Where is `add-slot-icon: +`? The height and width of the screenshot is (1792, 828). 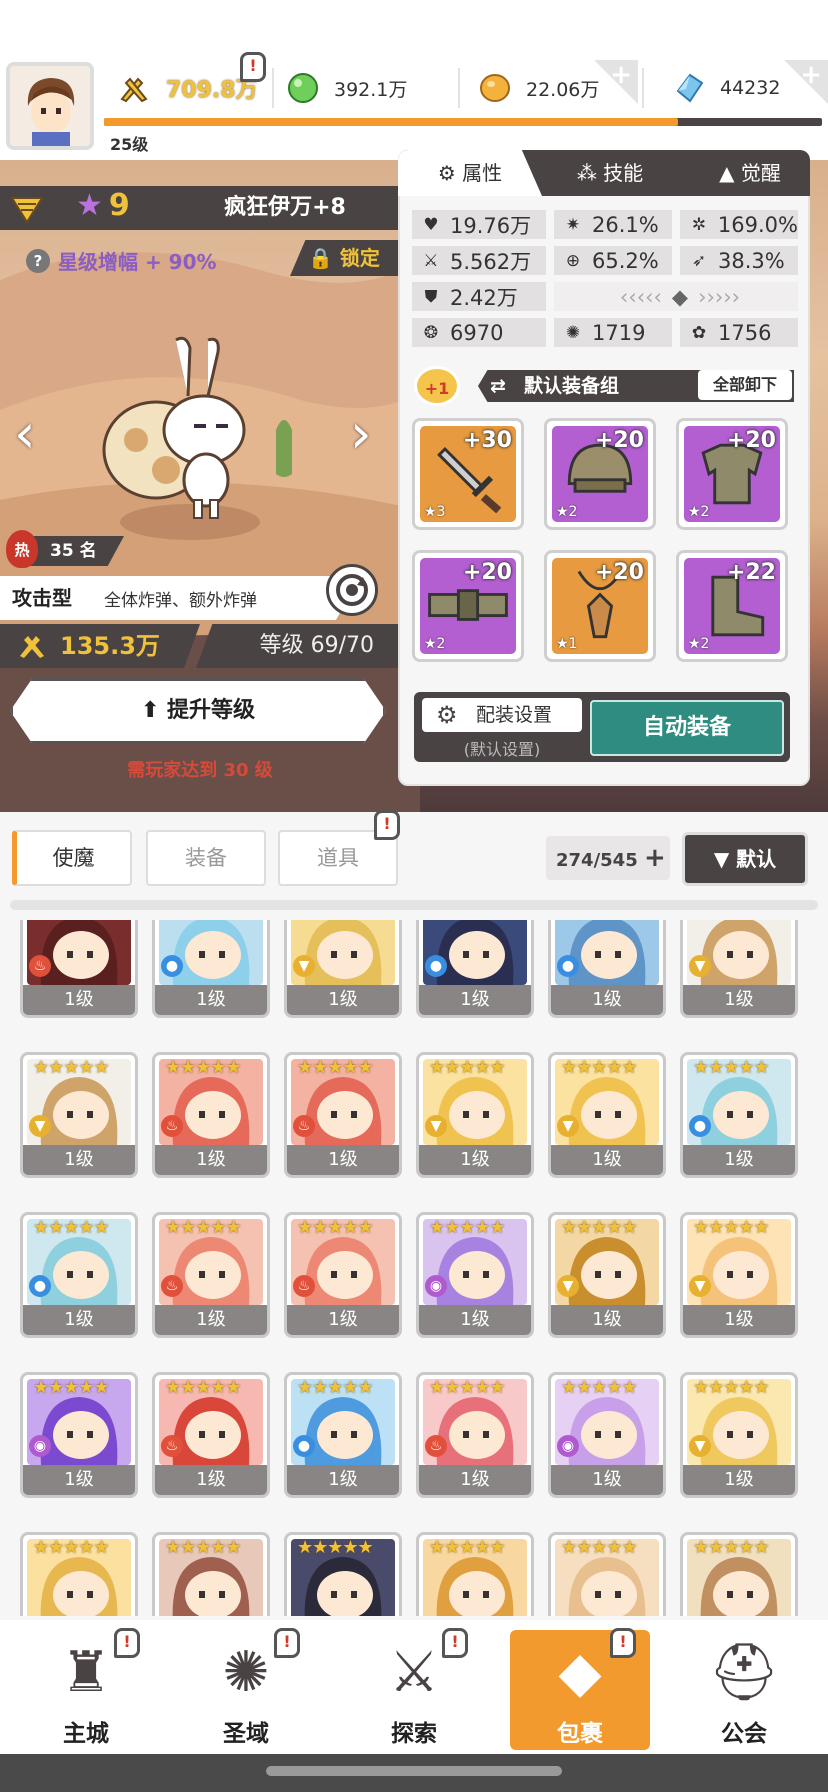 add-slot-icon: + is located at coordinates (655, 858).